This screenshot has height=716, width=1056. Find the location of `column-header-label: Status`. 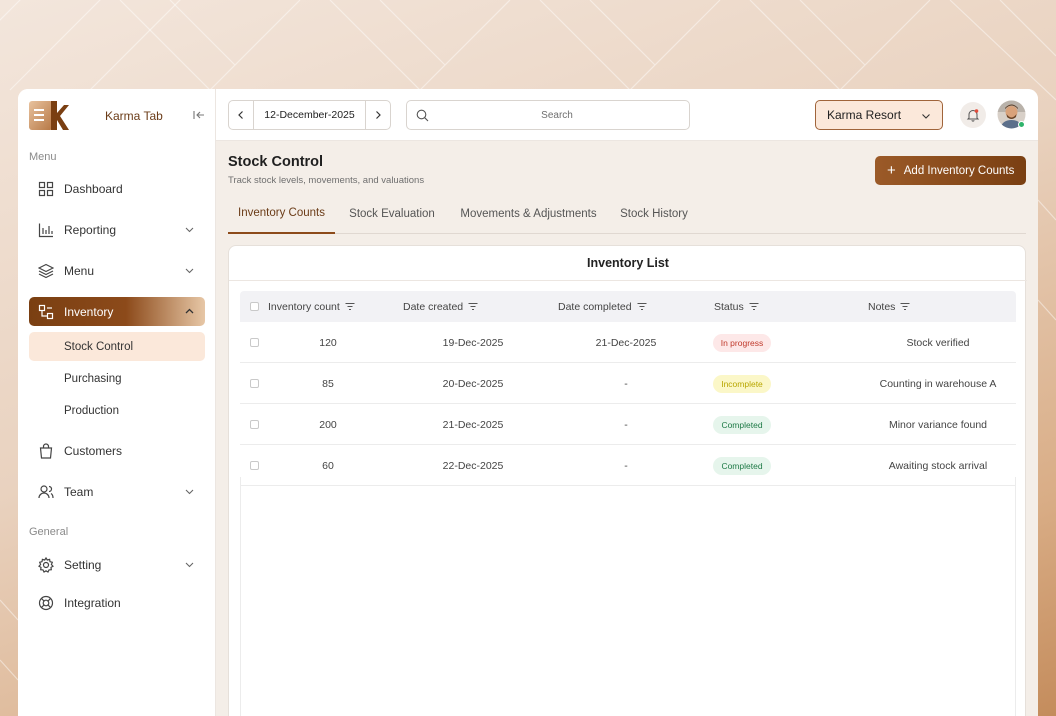

column-header-label: Status is located at coordinates (729, 306).